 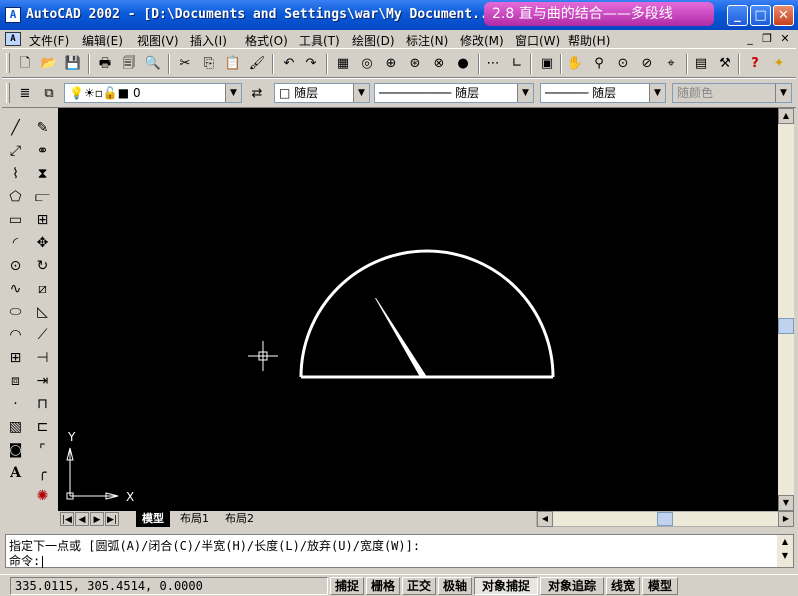 I want to click on array-icon: ⊞, so click(x=42, y=220).